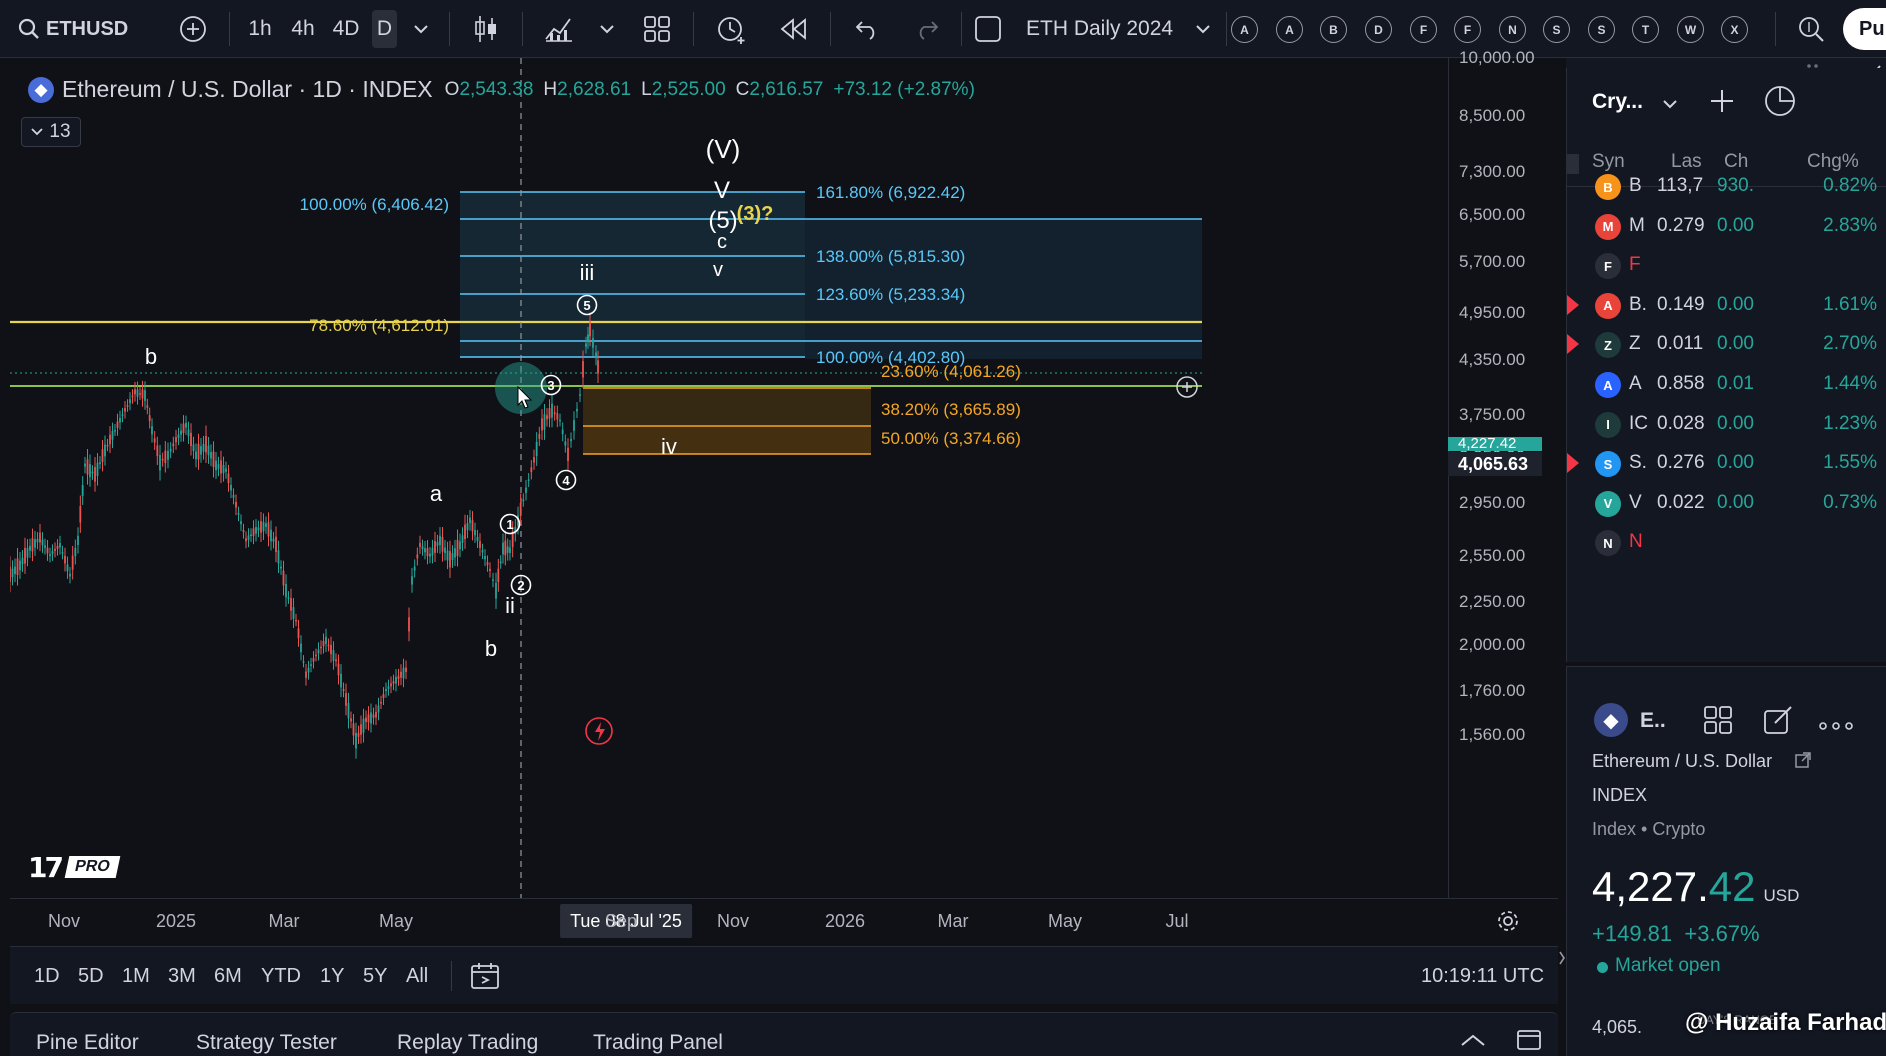 This screenshot has height=1056, width=1886. I want to click on quick-alert-f2: F, so click(1467, 29).